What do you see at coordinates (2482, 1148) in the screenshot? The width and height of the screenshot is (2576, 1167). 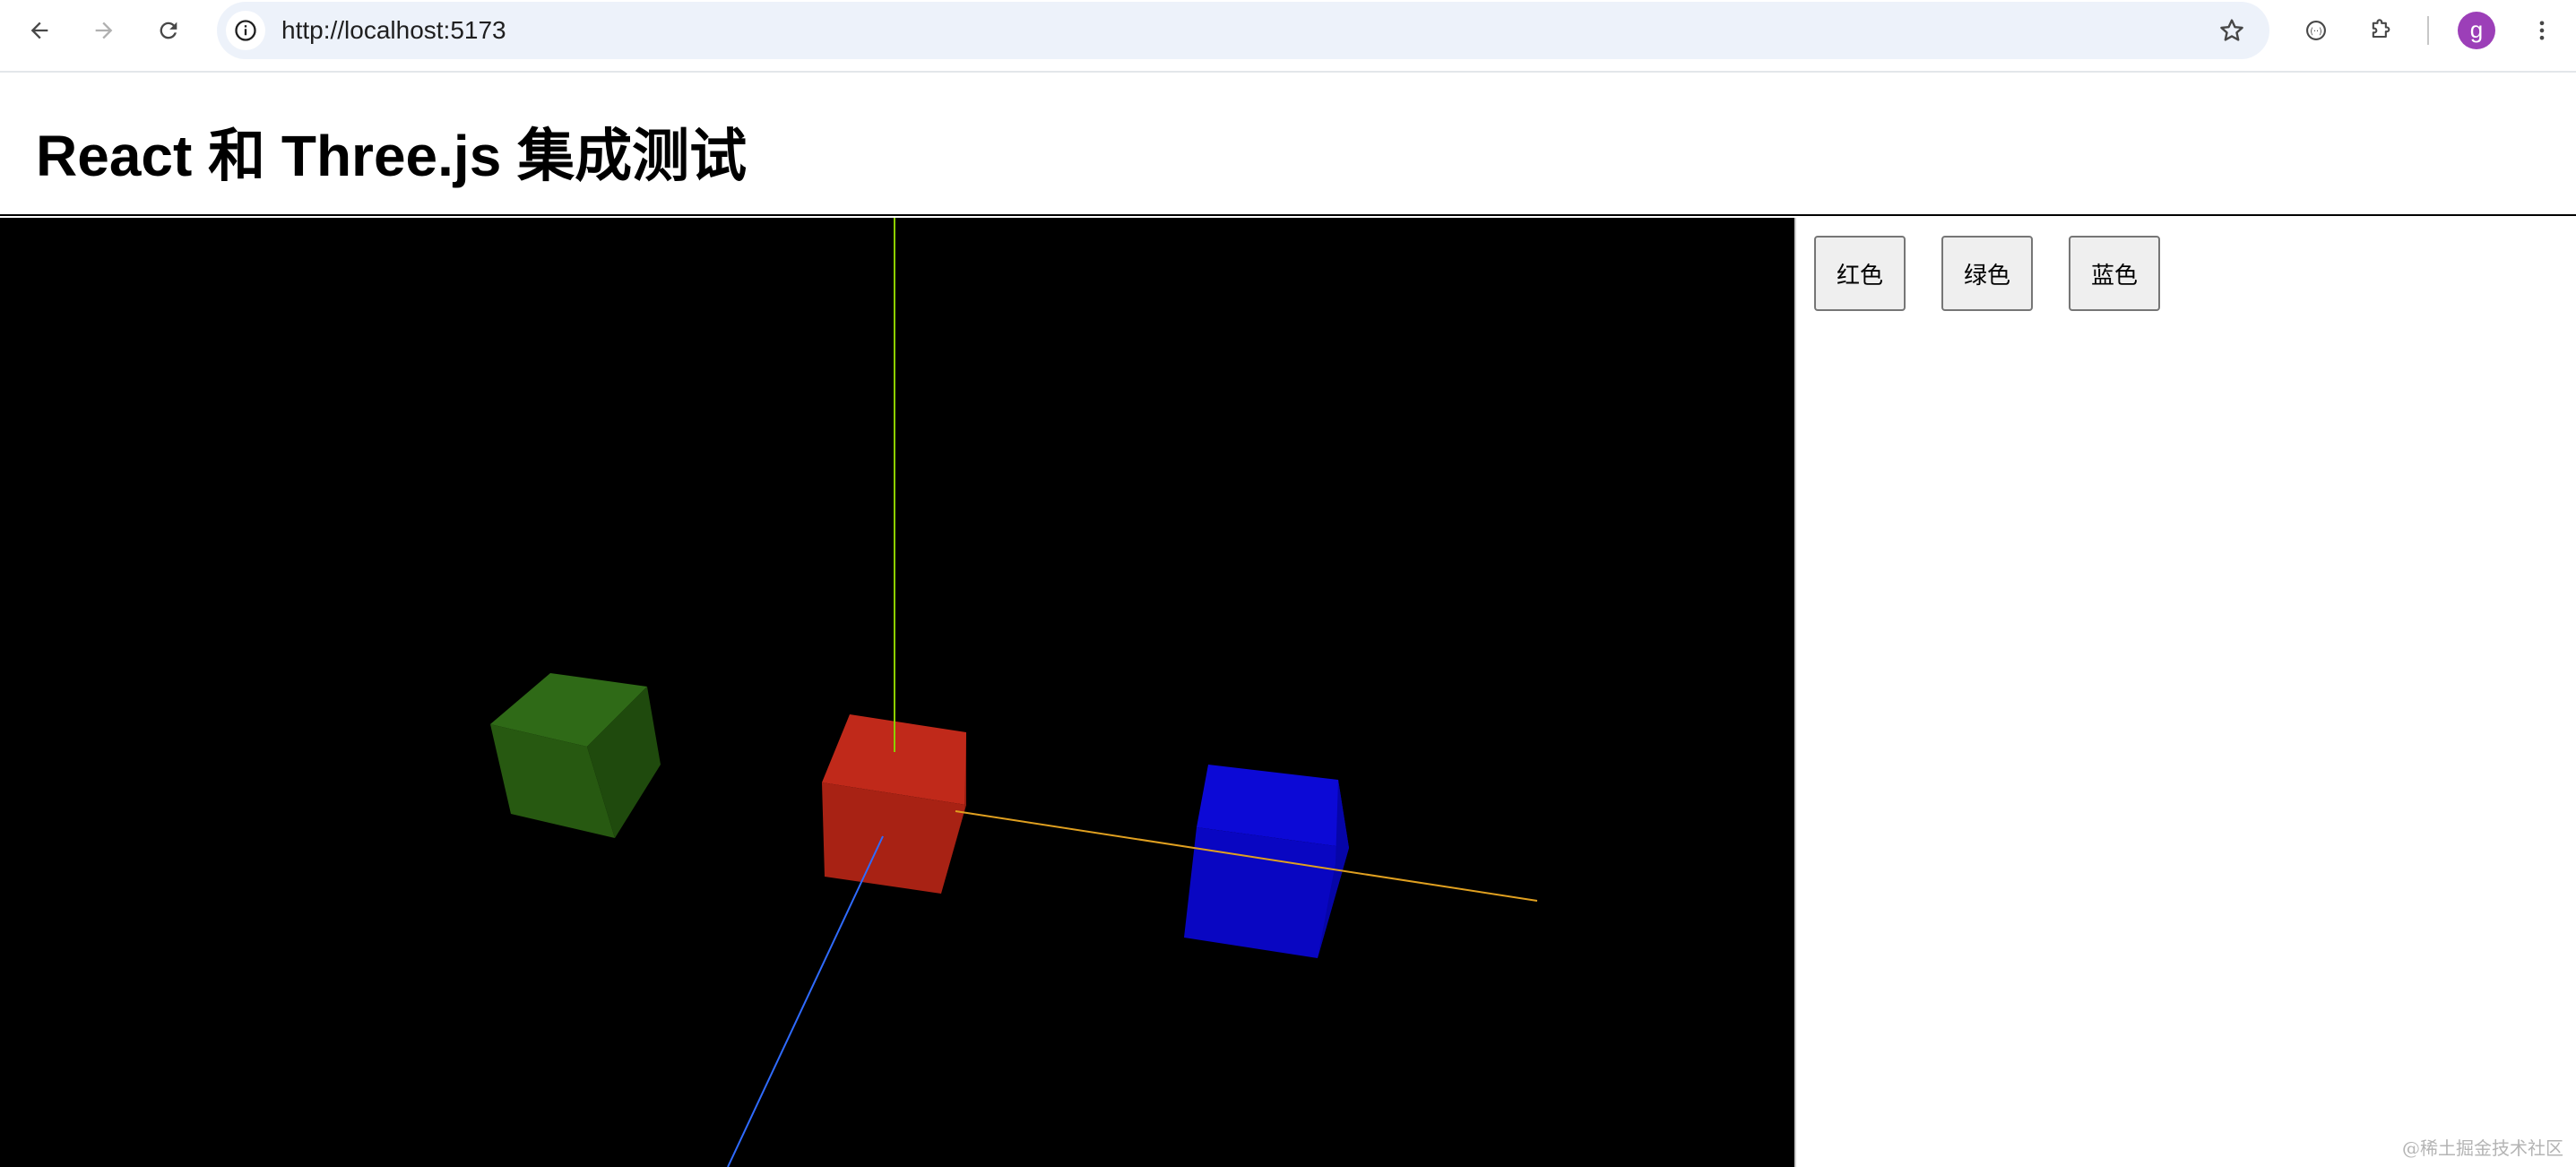 I see `watermark: @稀土掘金技术社区` at bounding box center [2482, 1148].